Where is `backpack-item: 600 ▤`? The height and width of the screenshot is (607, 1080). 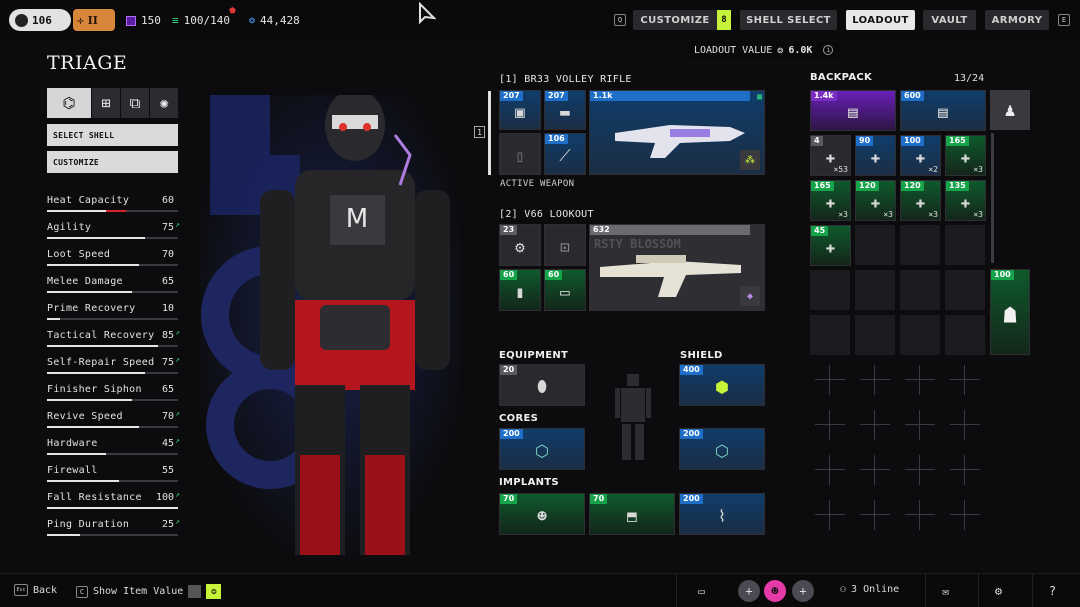
backpack-item: 600 ▤ is located at coordinates (943, 110).